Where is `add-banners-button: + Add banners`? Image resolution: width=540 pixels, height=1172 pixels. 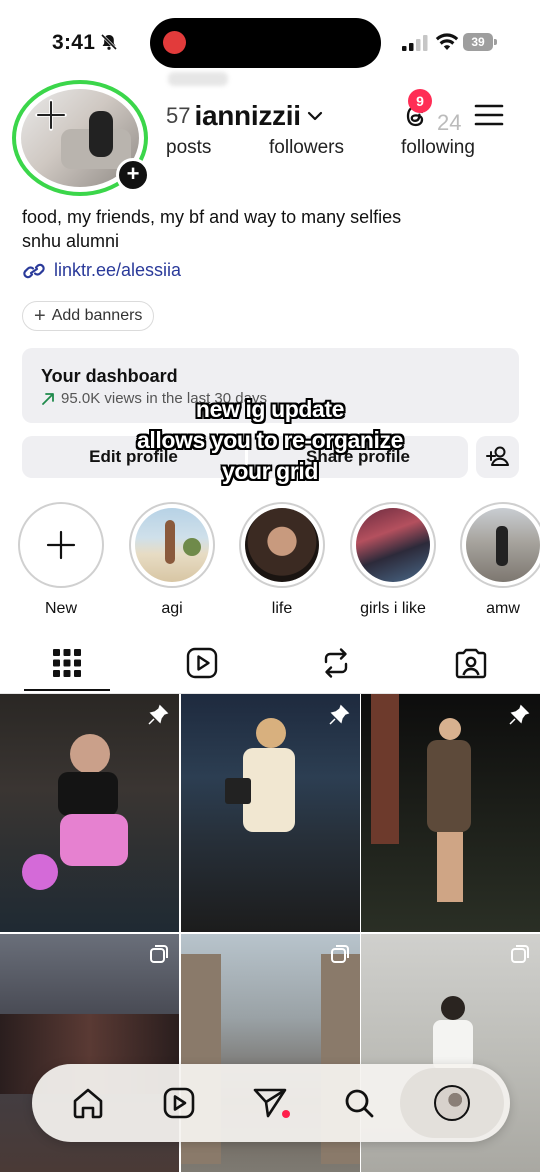
add-banners-button: + Add banners is located at coordinates (88, 316).